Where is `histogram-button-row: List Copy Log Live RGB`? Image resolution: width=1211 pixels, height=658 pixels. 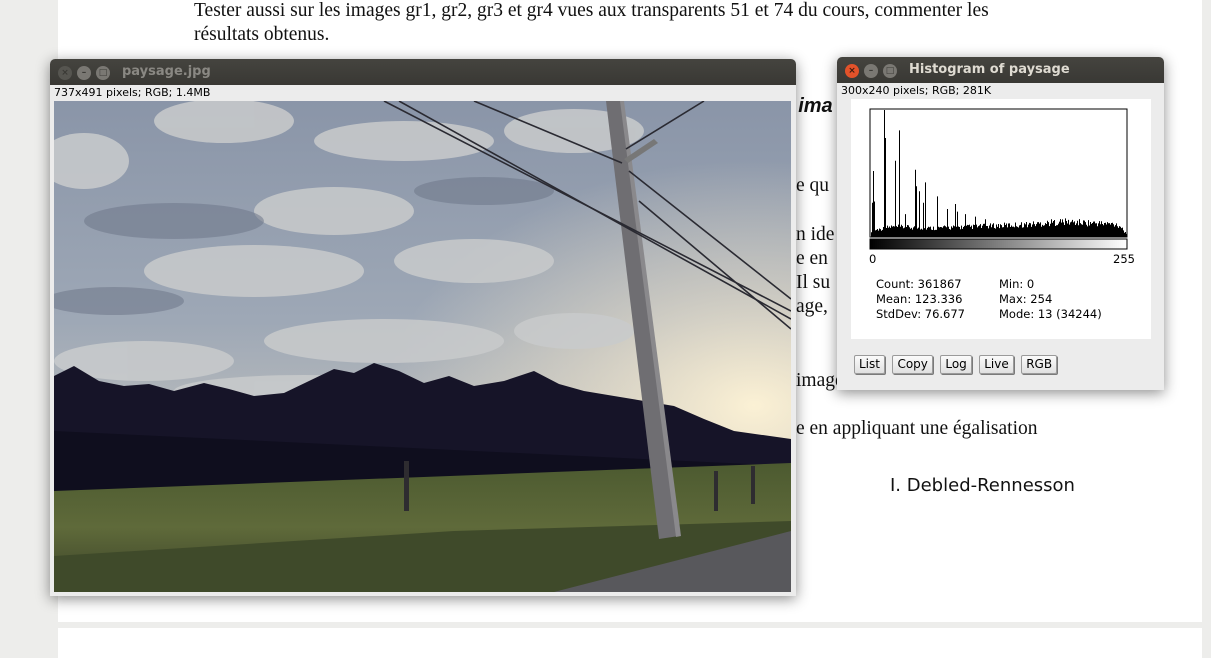 histogram-button-row: List Copy Log Live RGB is located at coordinates (957, 364).